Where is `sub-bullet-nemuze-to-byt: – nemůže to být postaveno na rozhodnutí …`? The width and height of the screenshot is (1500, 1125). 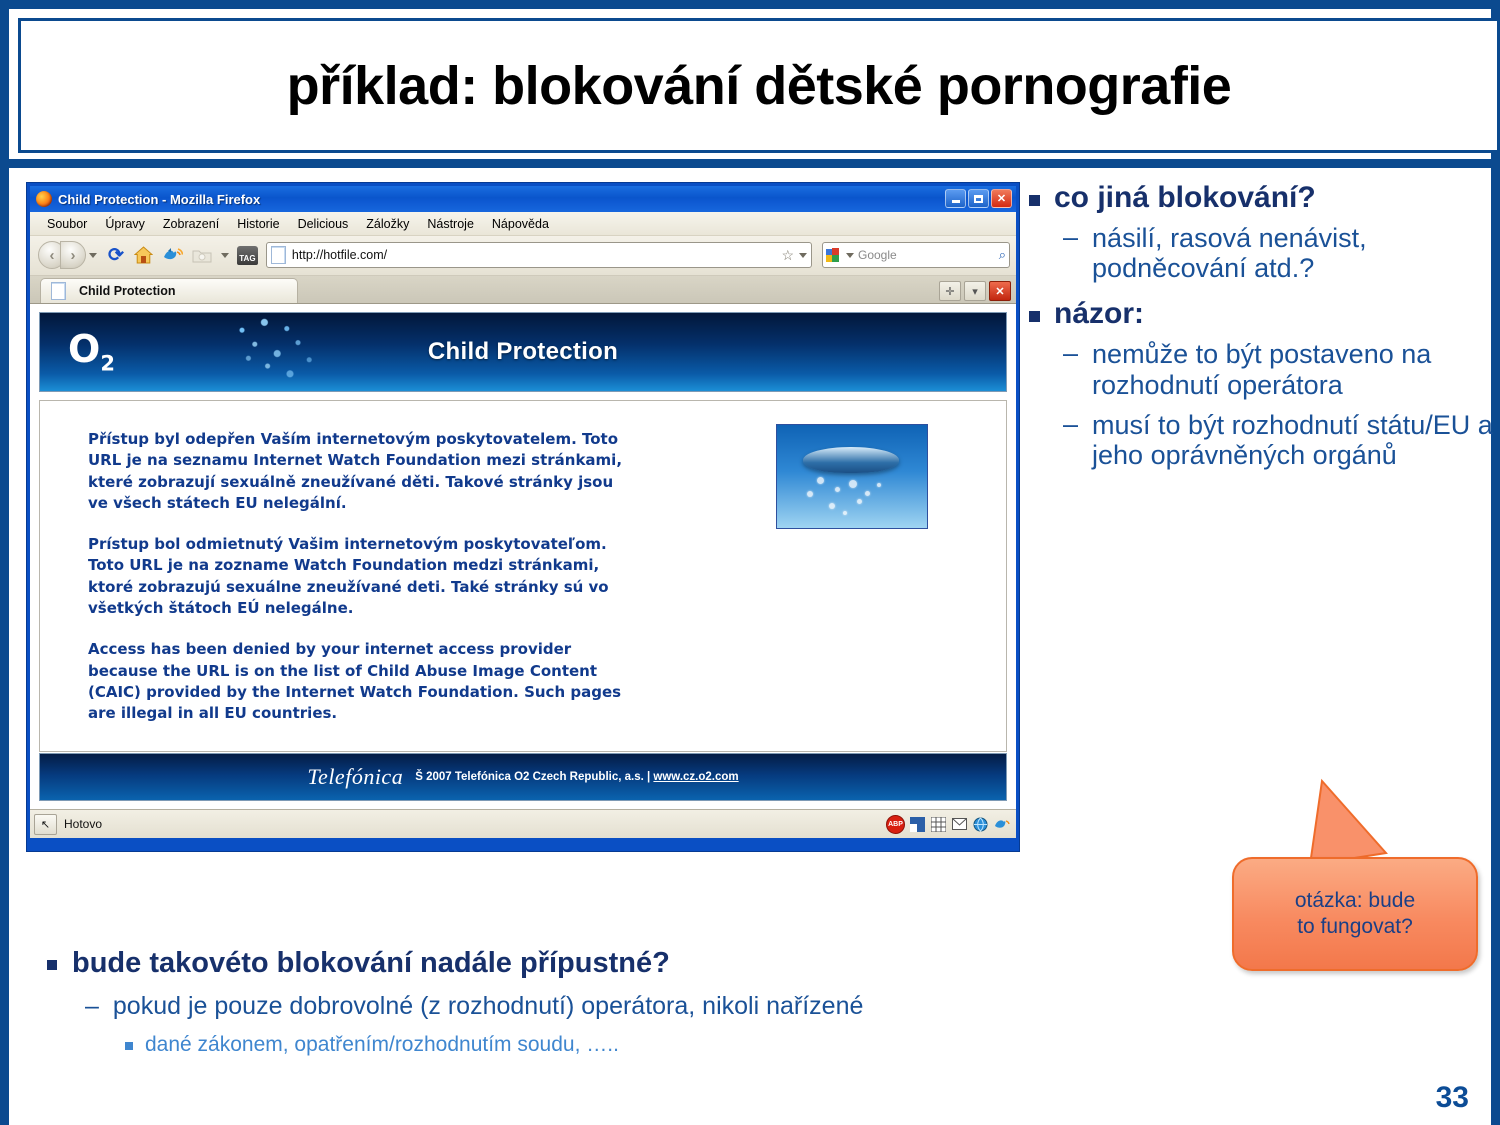 sub-bullet-nemuze-to-byt: – nemůže to být postaveno na rozhodnutí … is located at coordinates (1281, 369).